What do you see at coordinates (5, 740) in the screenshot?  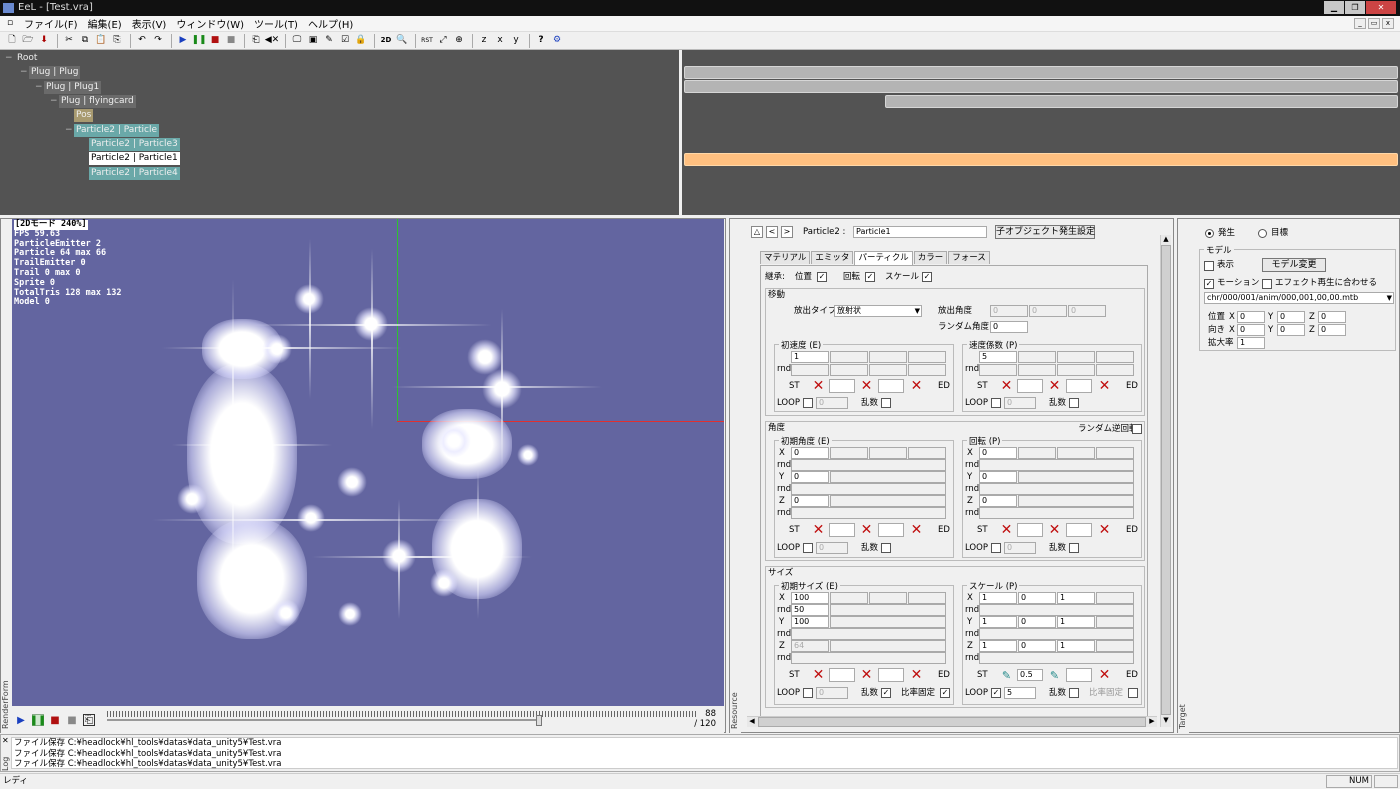 I see `log-close-icon: ✕` at bounding box center [5, 740].